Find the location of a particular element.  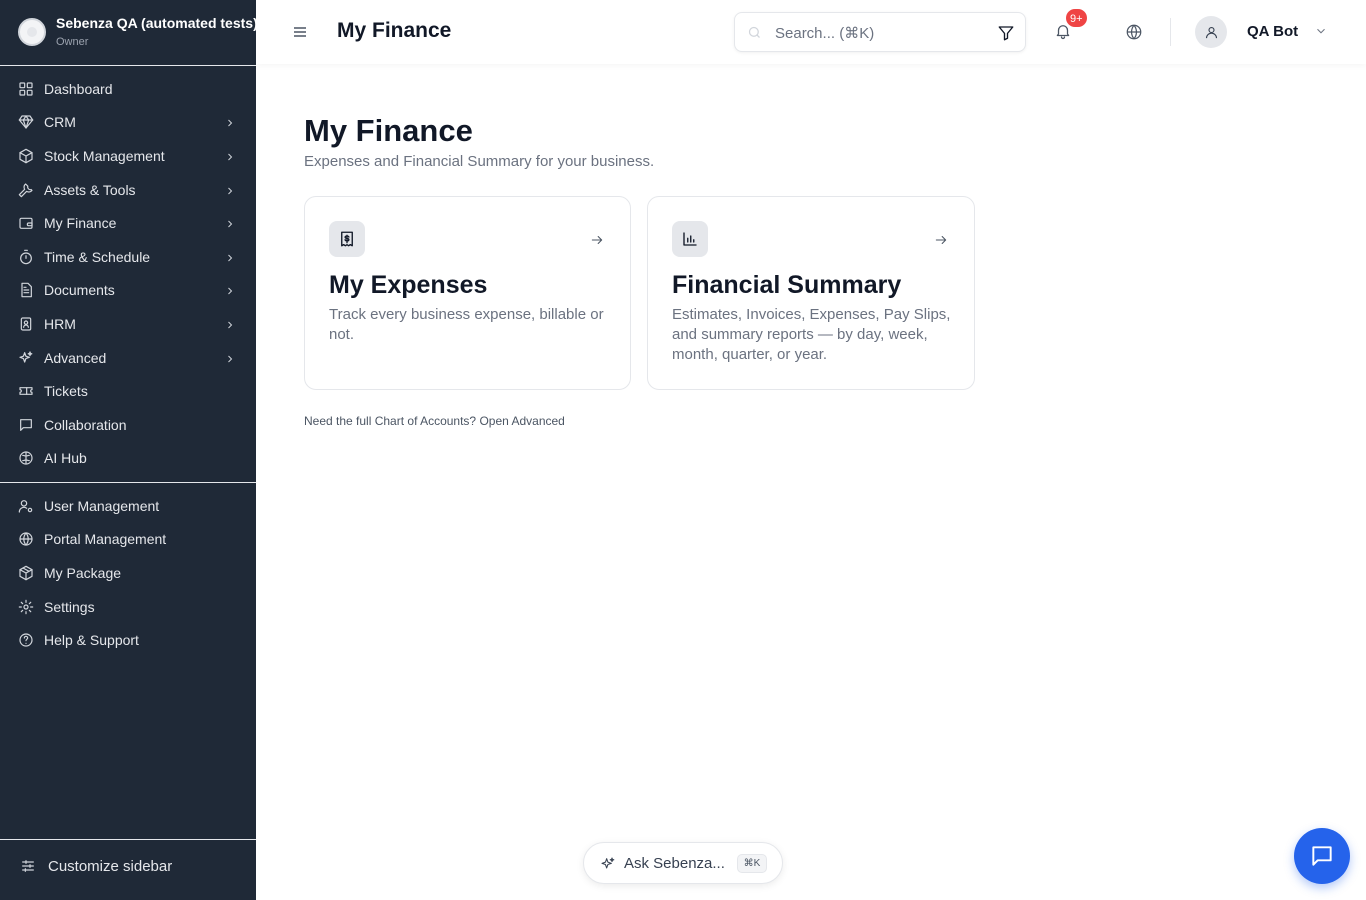

search-box is located at coordinates (880, 32).